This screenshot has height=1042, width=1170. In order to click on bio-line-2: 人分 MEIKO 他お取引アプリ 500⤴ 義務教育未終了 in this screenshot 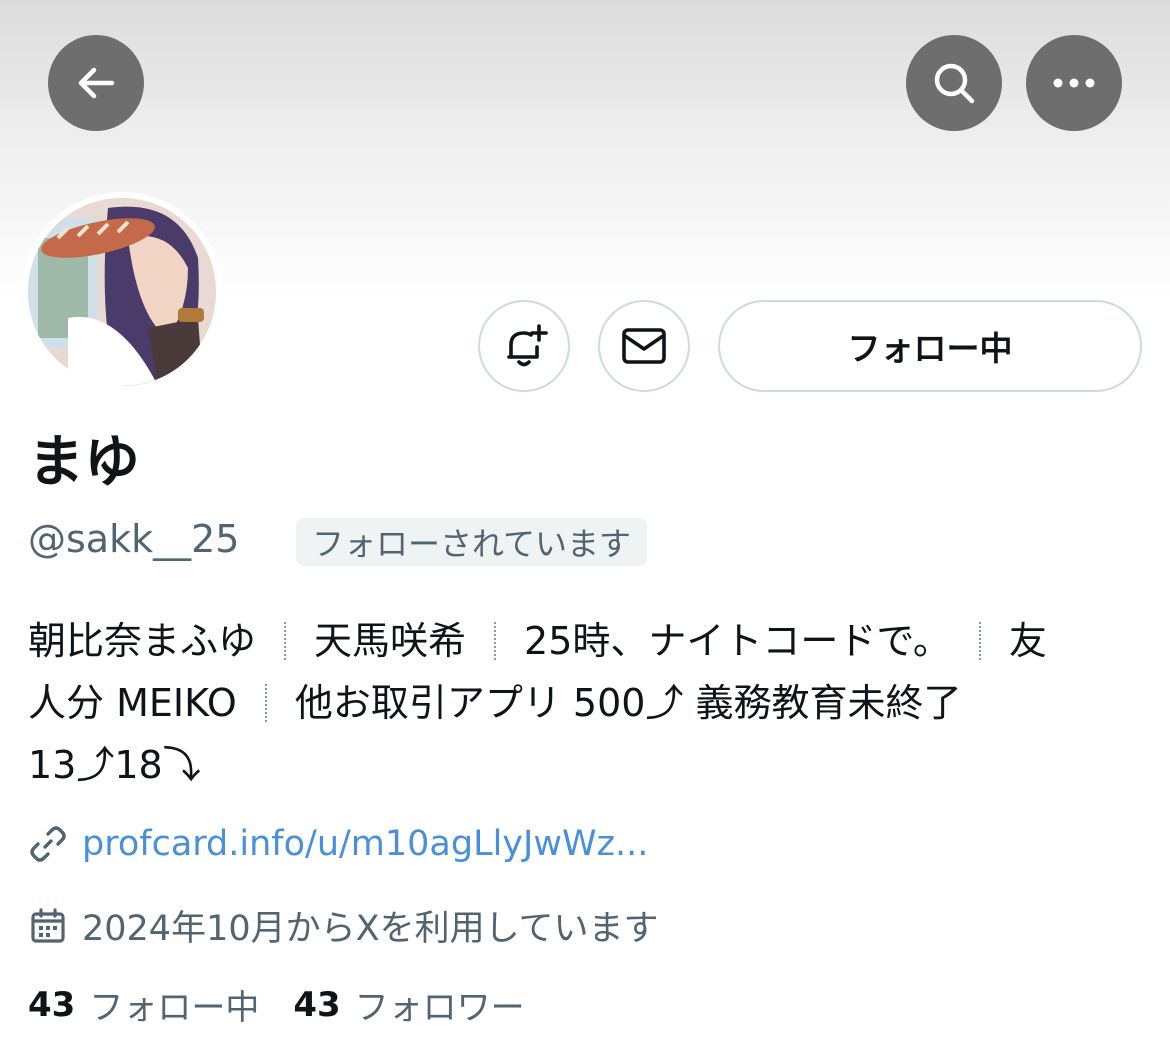, I will do `click(588, 703)`.